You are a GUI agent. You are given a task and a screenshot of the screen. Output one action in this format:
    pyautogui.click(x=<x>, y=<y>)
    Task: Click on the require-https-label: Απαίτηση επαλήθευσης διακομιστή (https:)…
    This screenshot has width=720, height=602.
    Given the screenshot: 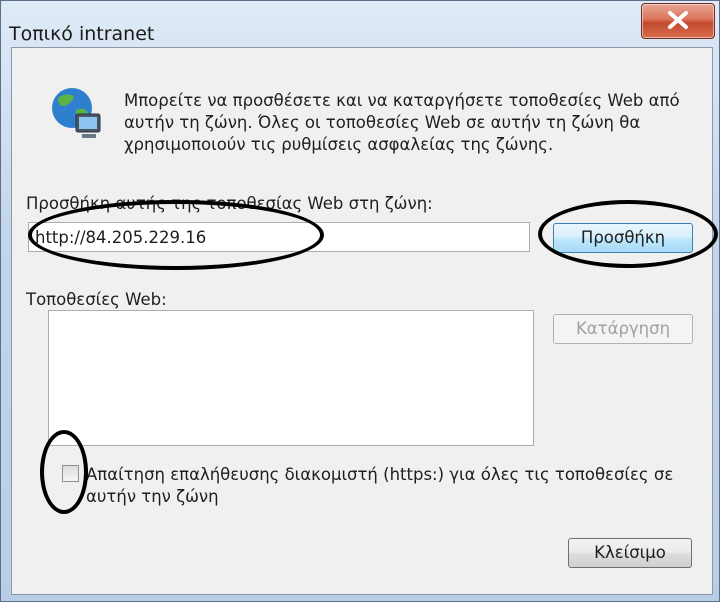 What is the action you would take?
    pyautogui.click(x=391, y=486)
    